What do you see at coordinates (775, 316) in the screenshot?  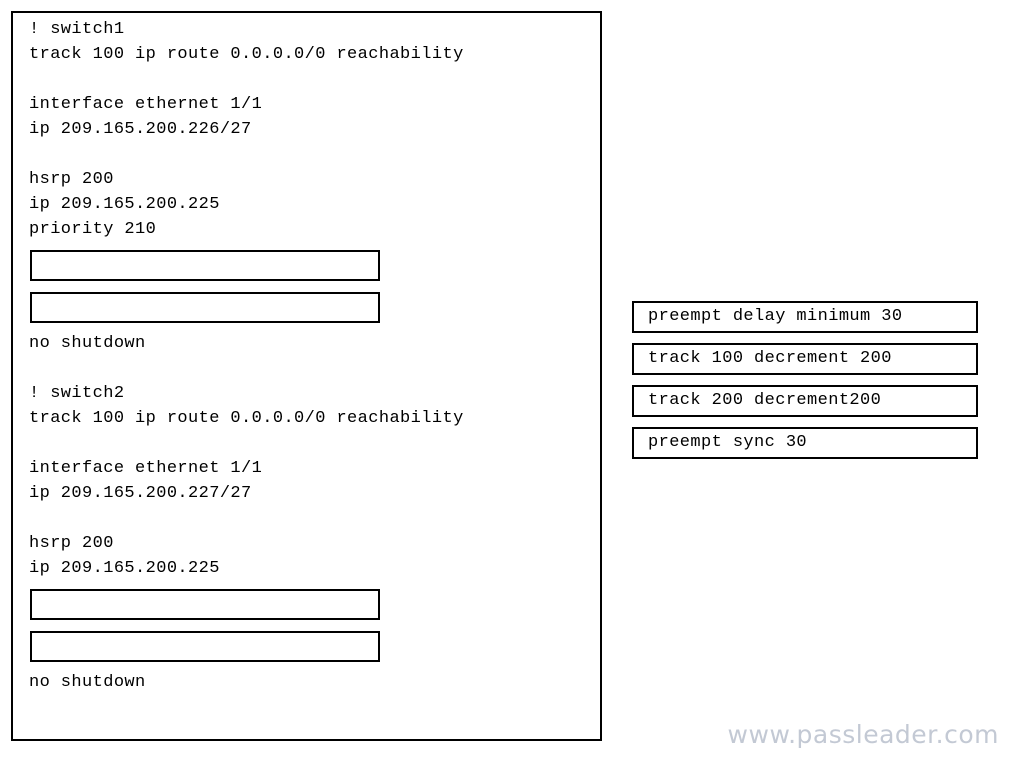 I see `draggable-option-label: preempt delay minimum 30` at bounding box center [775, 316].